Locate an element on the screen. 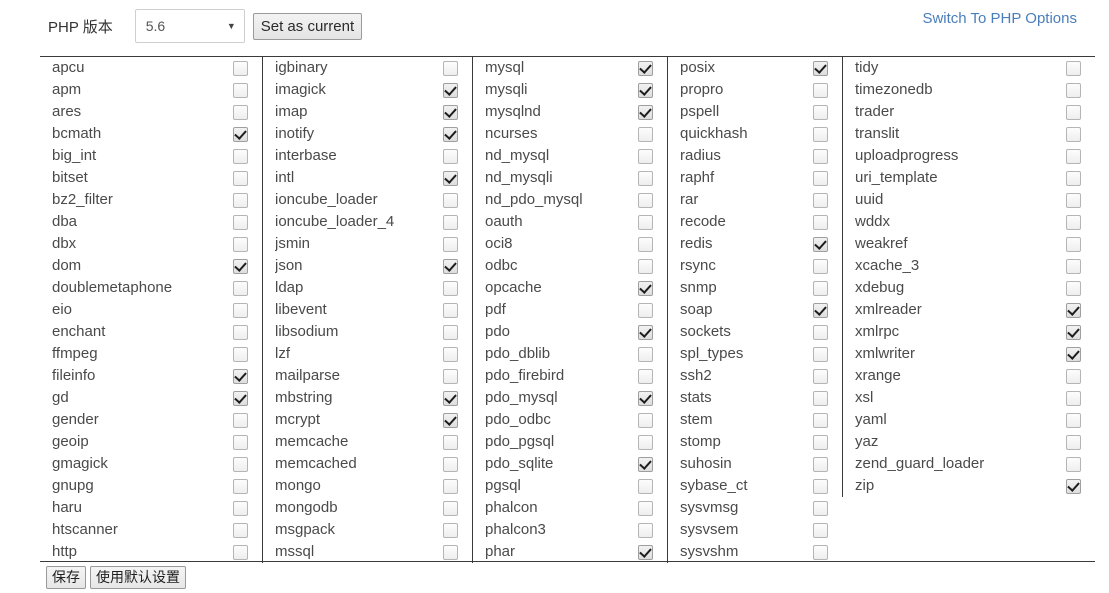 This screenshot has height=593, width=1109. extension-checkbox-posix is located at coordinates (820, 68).